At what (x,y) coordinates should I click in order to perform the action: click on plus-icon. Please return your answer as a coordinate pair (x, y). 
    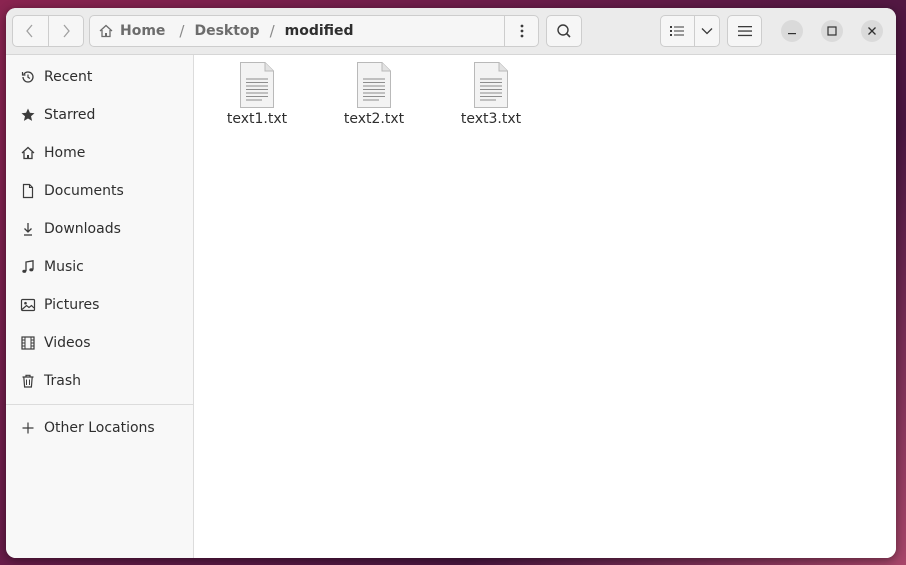
    Looking at the image, I should click on (28, 428).